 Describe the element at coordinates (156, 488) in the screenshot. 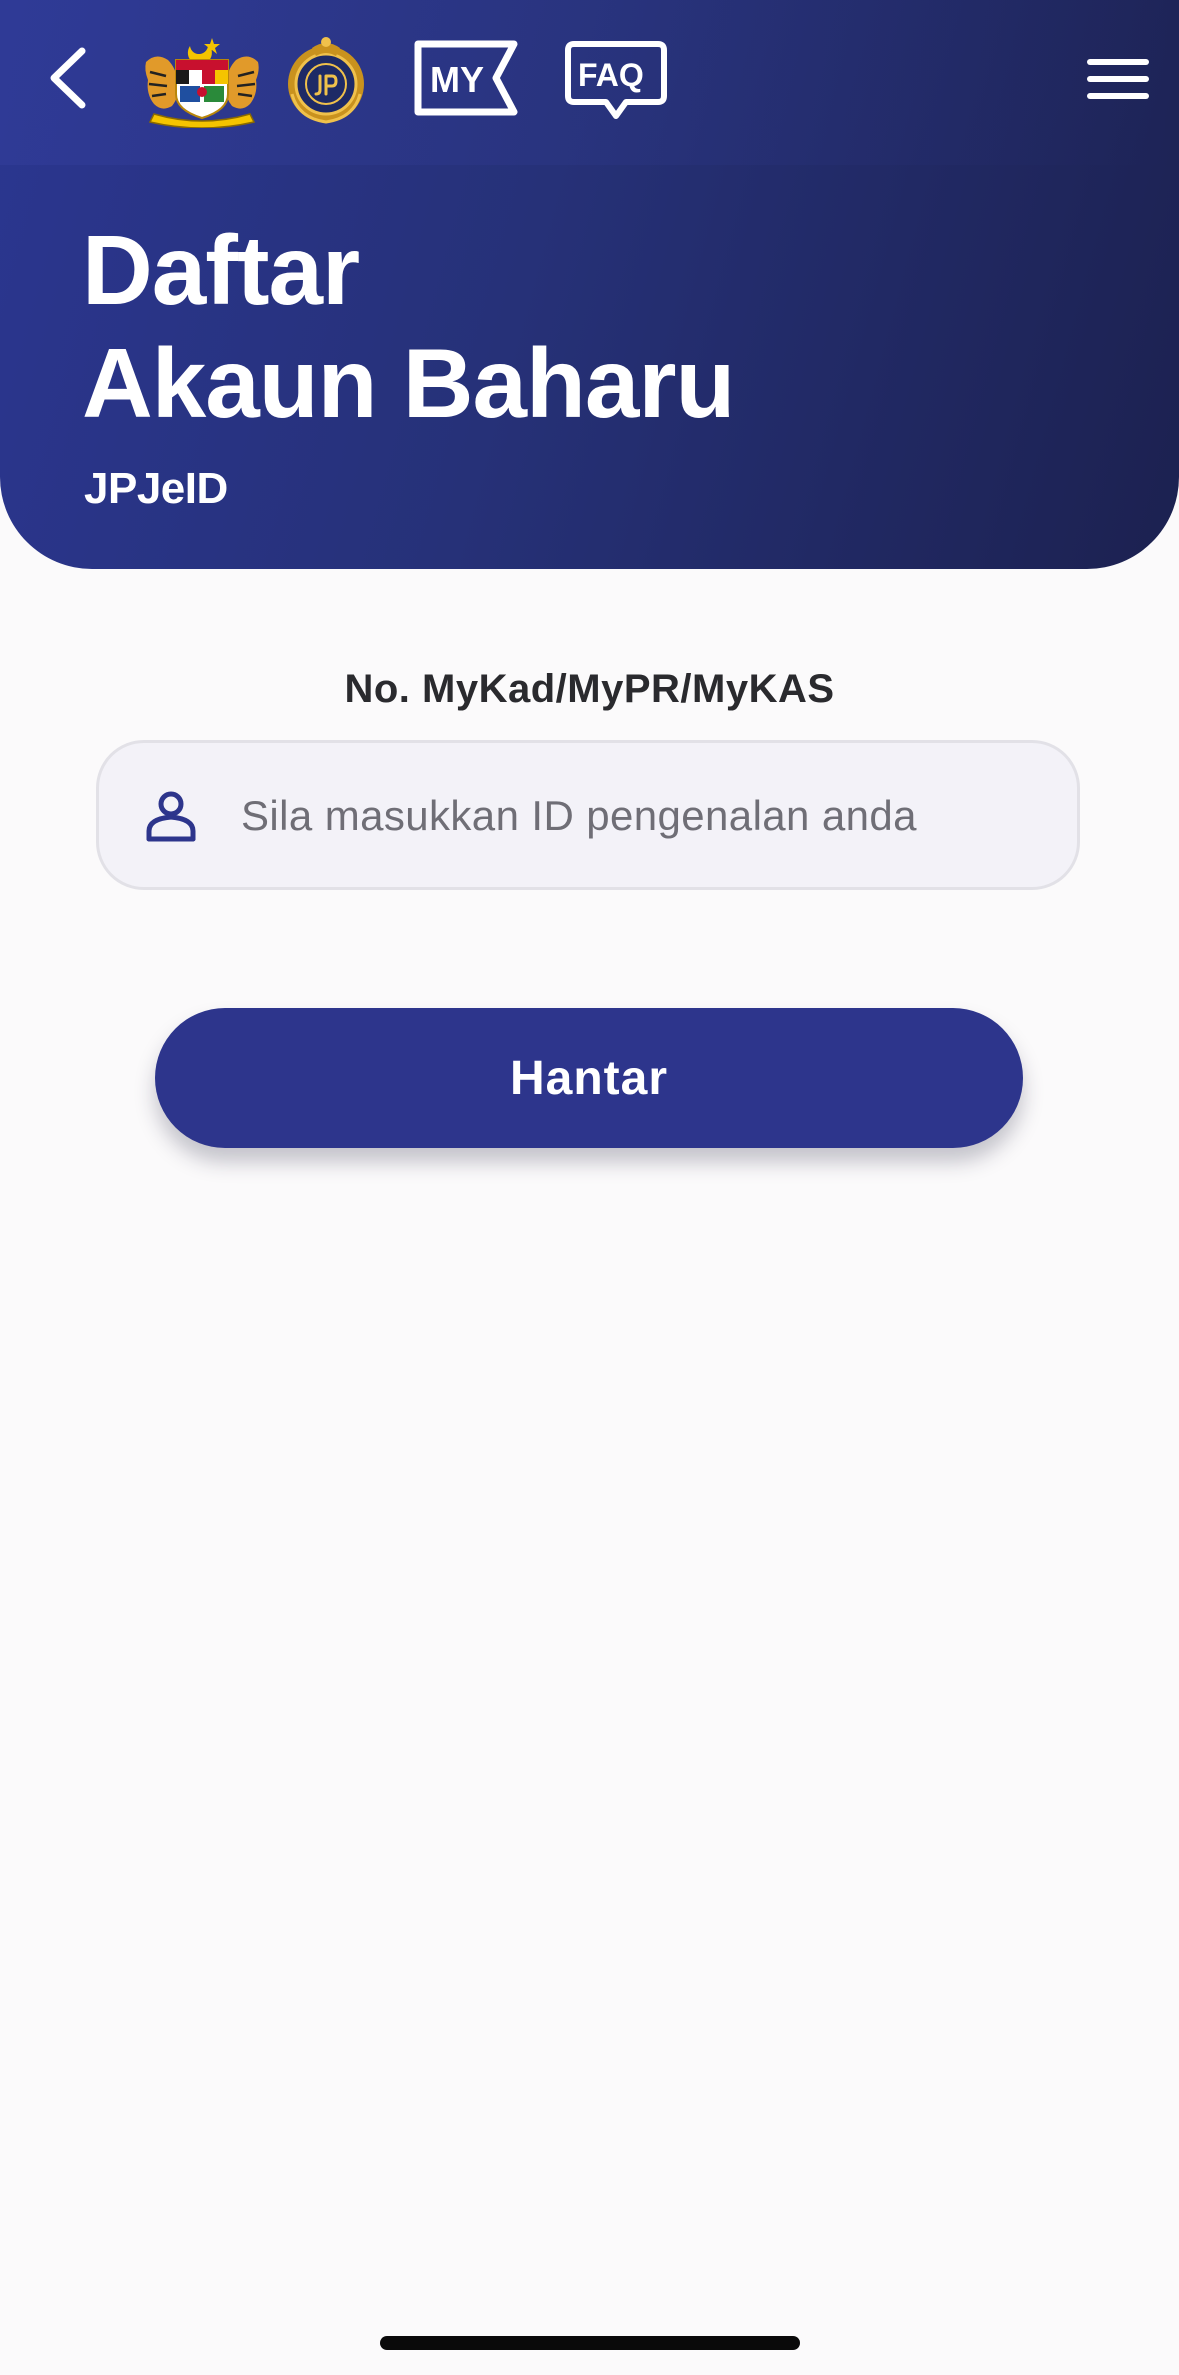

I see `page-subtitle: JPJeID` at that location.